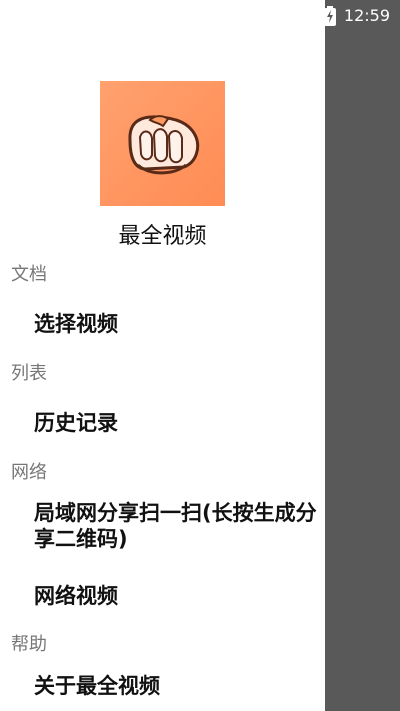 The height and width of the screenshot is (711, 400). I want to click on menu-item-about: 关于最全视频, so click(176, 686).